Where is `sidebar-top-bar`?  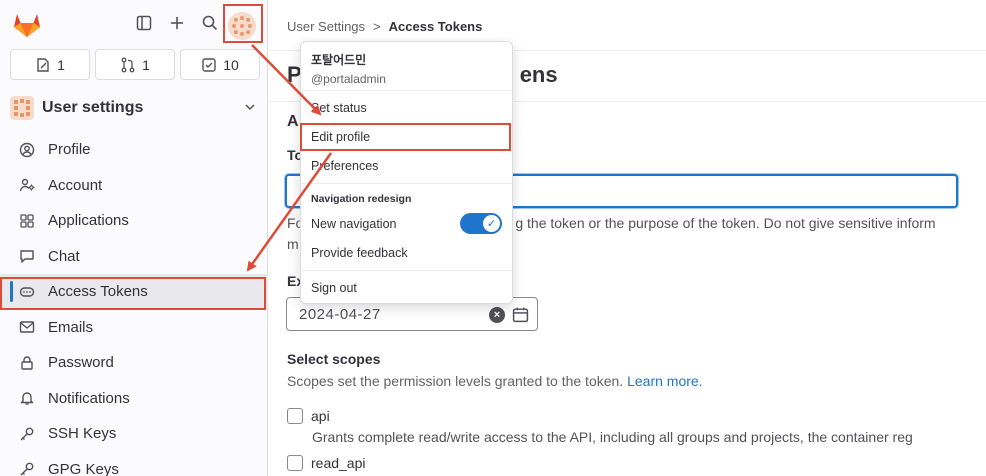
sidebar-top-bar is located at coordinates (134, 23).